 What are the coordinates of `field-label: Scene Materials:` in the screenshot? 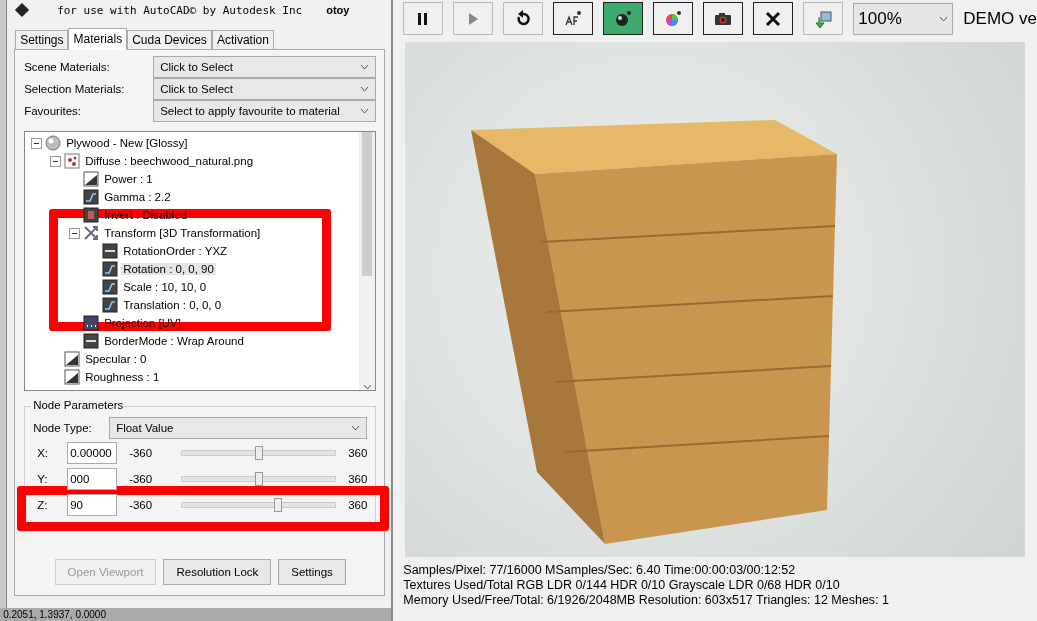 It's located at (67, 67).